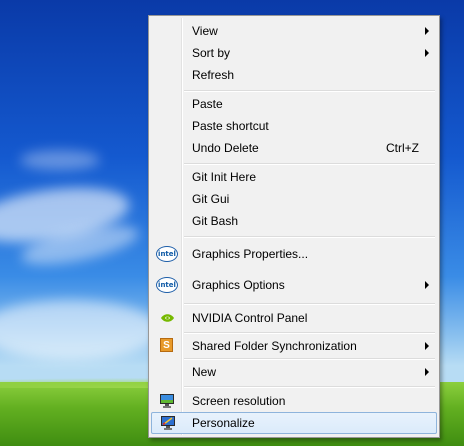  What do you see at coordinates (294, 75) in the screenshot?
I see `menu-item-refresh: Refresh` at bounding box center [294, 75].